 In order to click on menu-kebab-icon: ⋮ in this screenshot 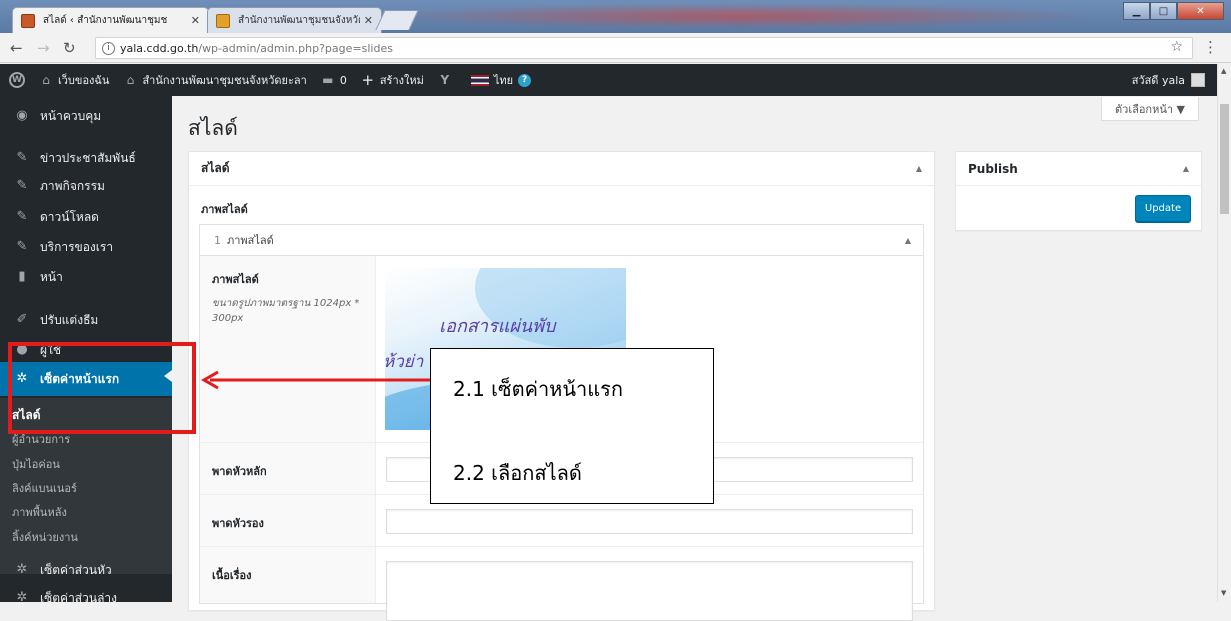, I will do `click(1210, 47)`.